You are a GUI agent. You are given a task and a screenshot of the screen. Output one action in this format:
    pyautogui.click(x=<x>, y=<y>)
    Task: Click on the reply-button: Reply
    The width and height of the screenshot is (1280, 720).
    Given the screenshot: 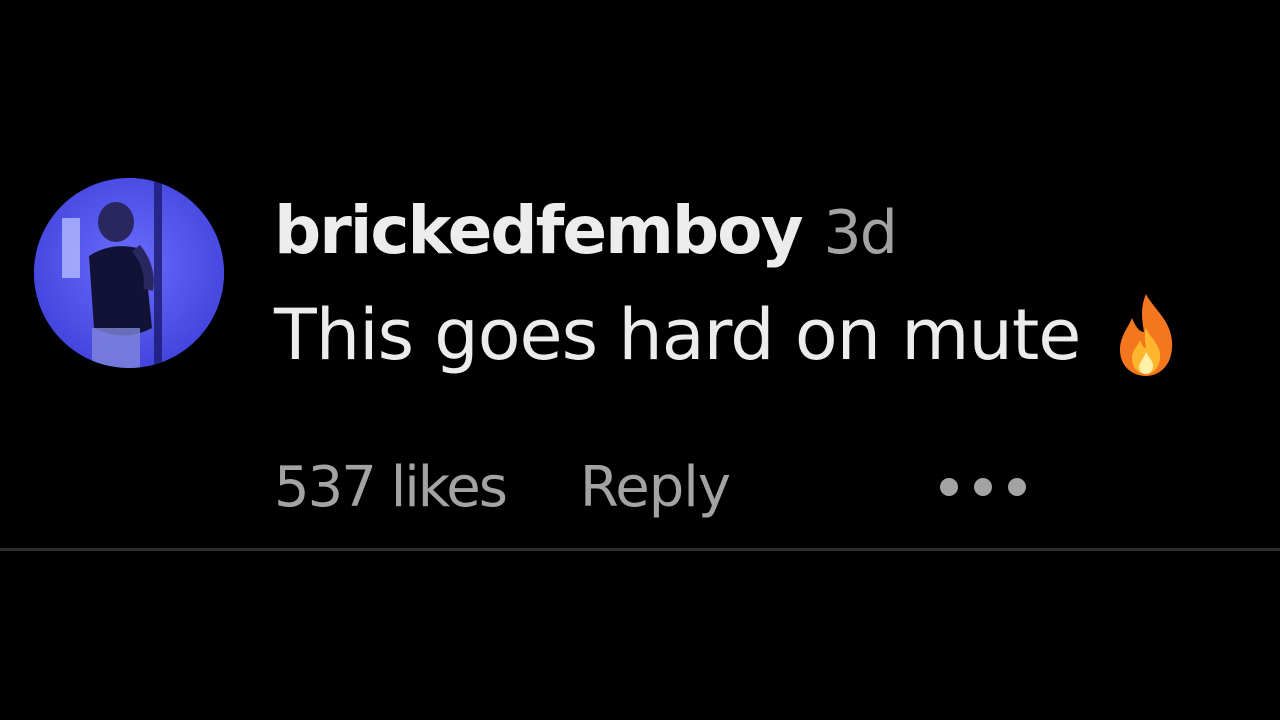 What is the action you would take?
    pyautogui.click(x=655, y=487)
    